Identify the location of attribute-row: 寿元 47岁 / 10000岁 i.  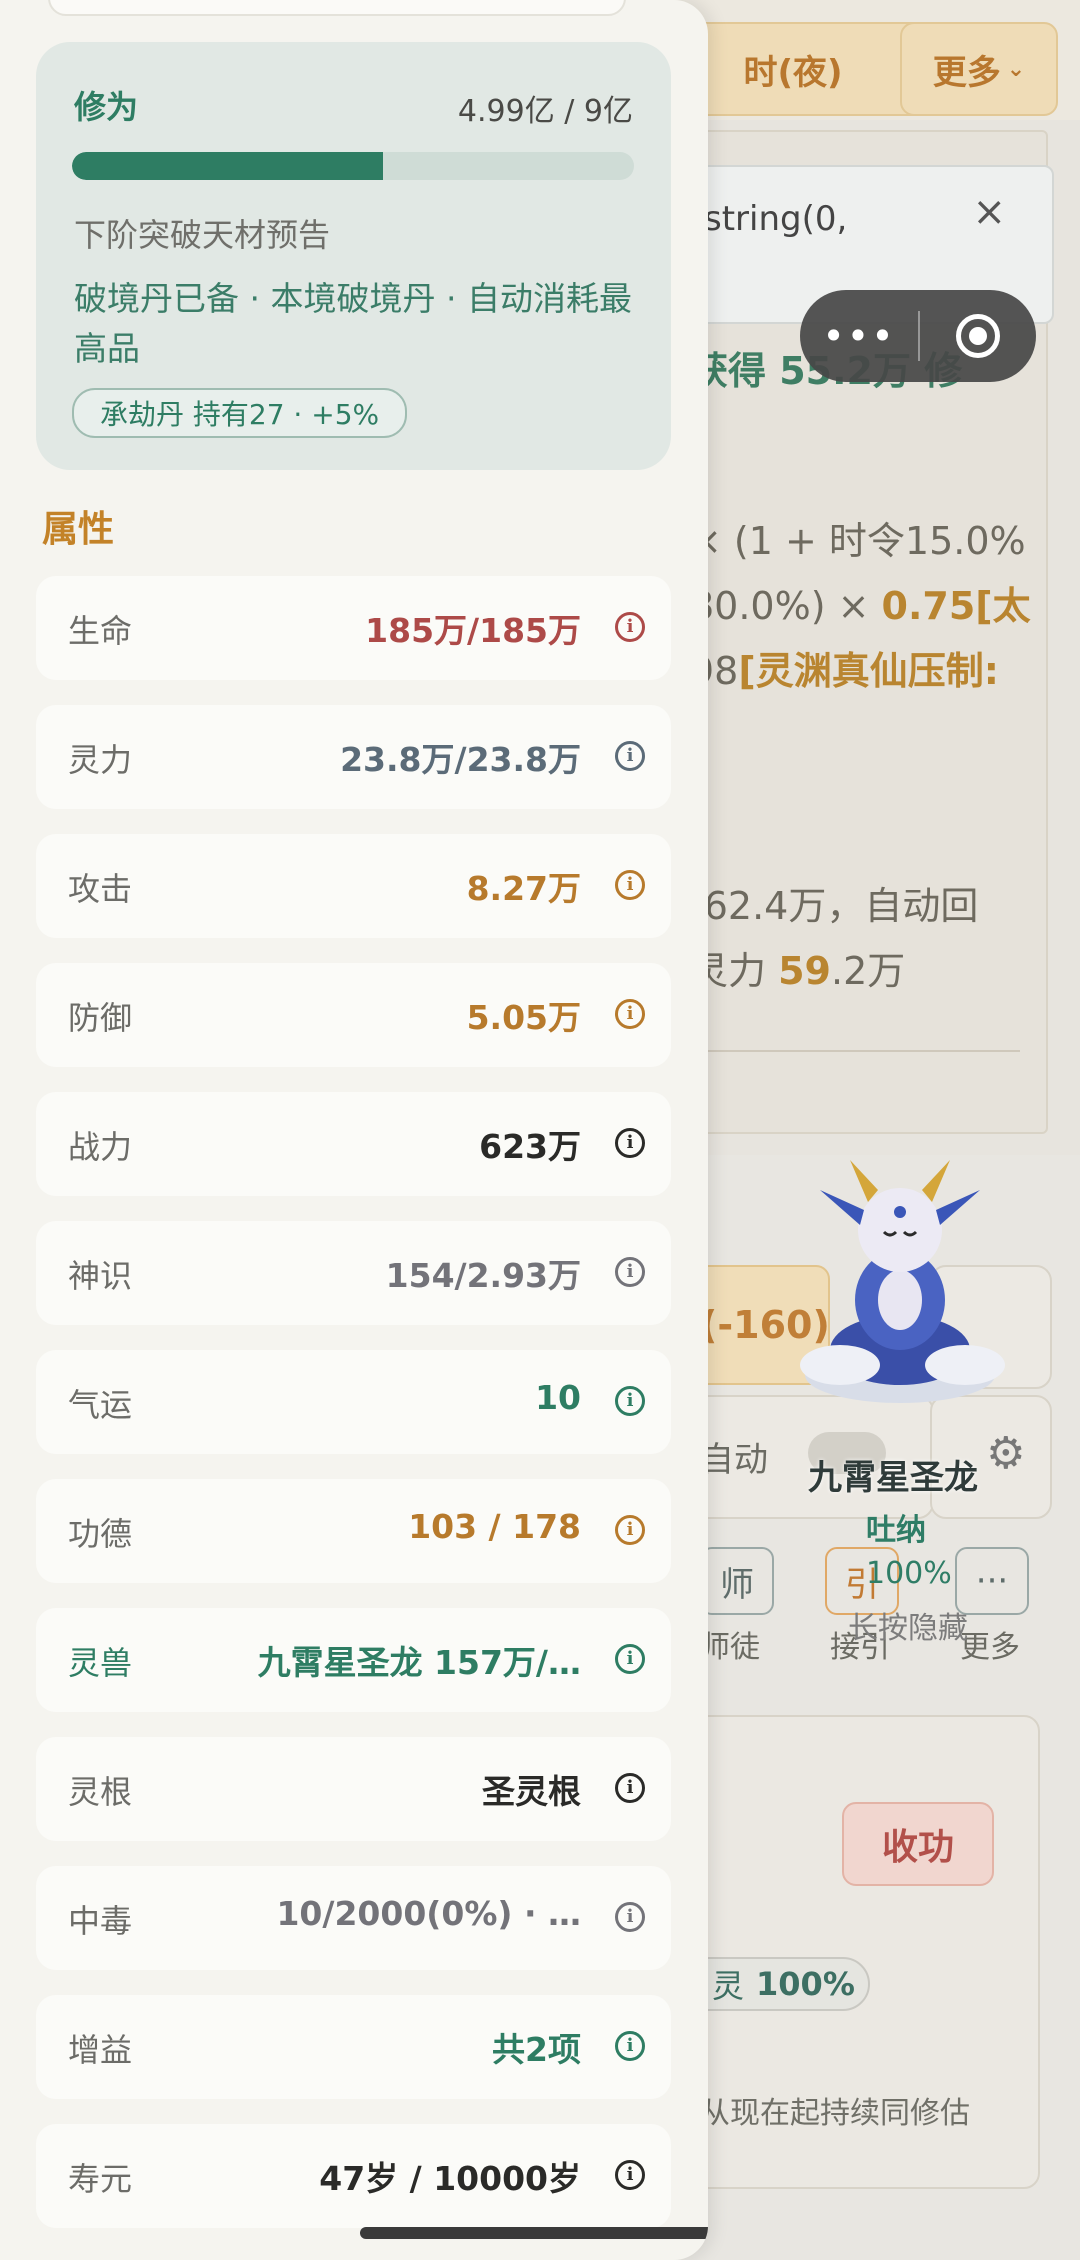
(353, 2176).